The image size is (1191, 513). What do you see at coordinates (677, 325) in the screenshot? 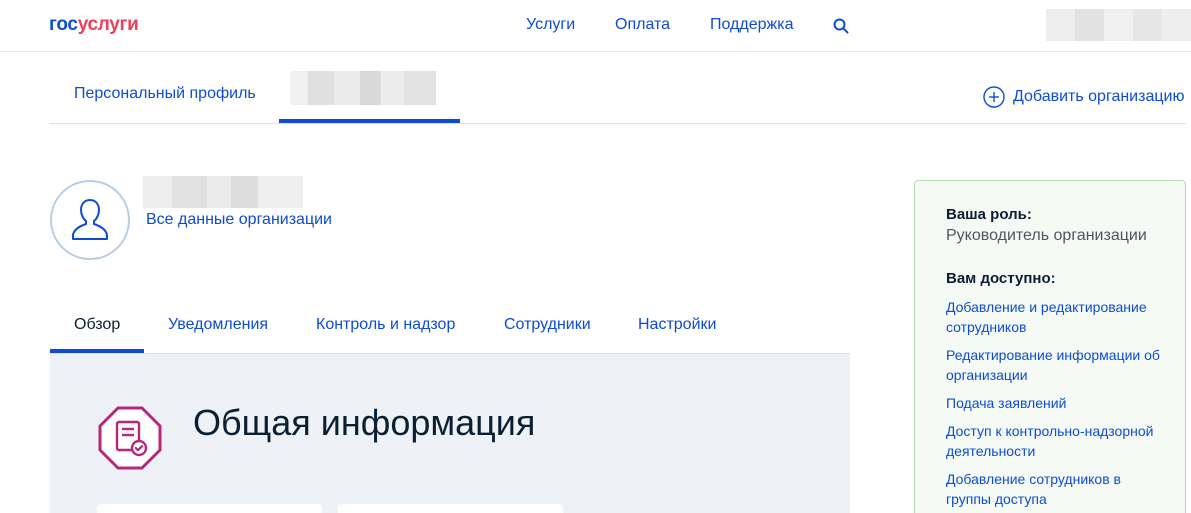
I see `tab-settings: Настройки` at bounding box center [677, 325].